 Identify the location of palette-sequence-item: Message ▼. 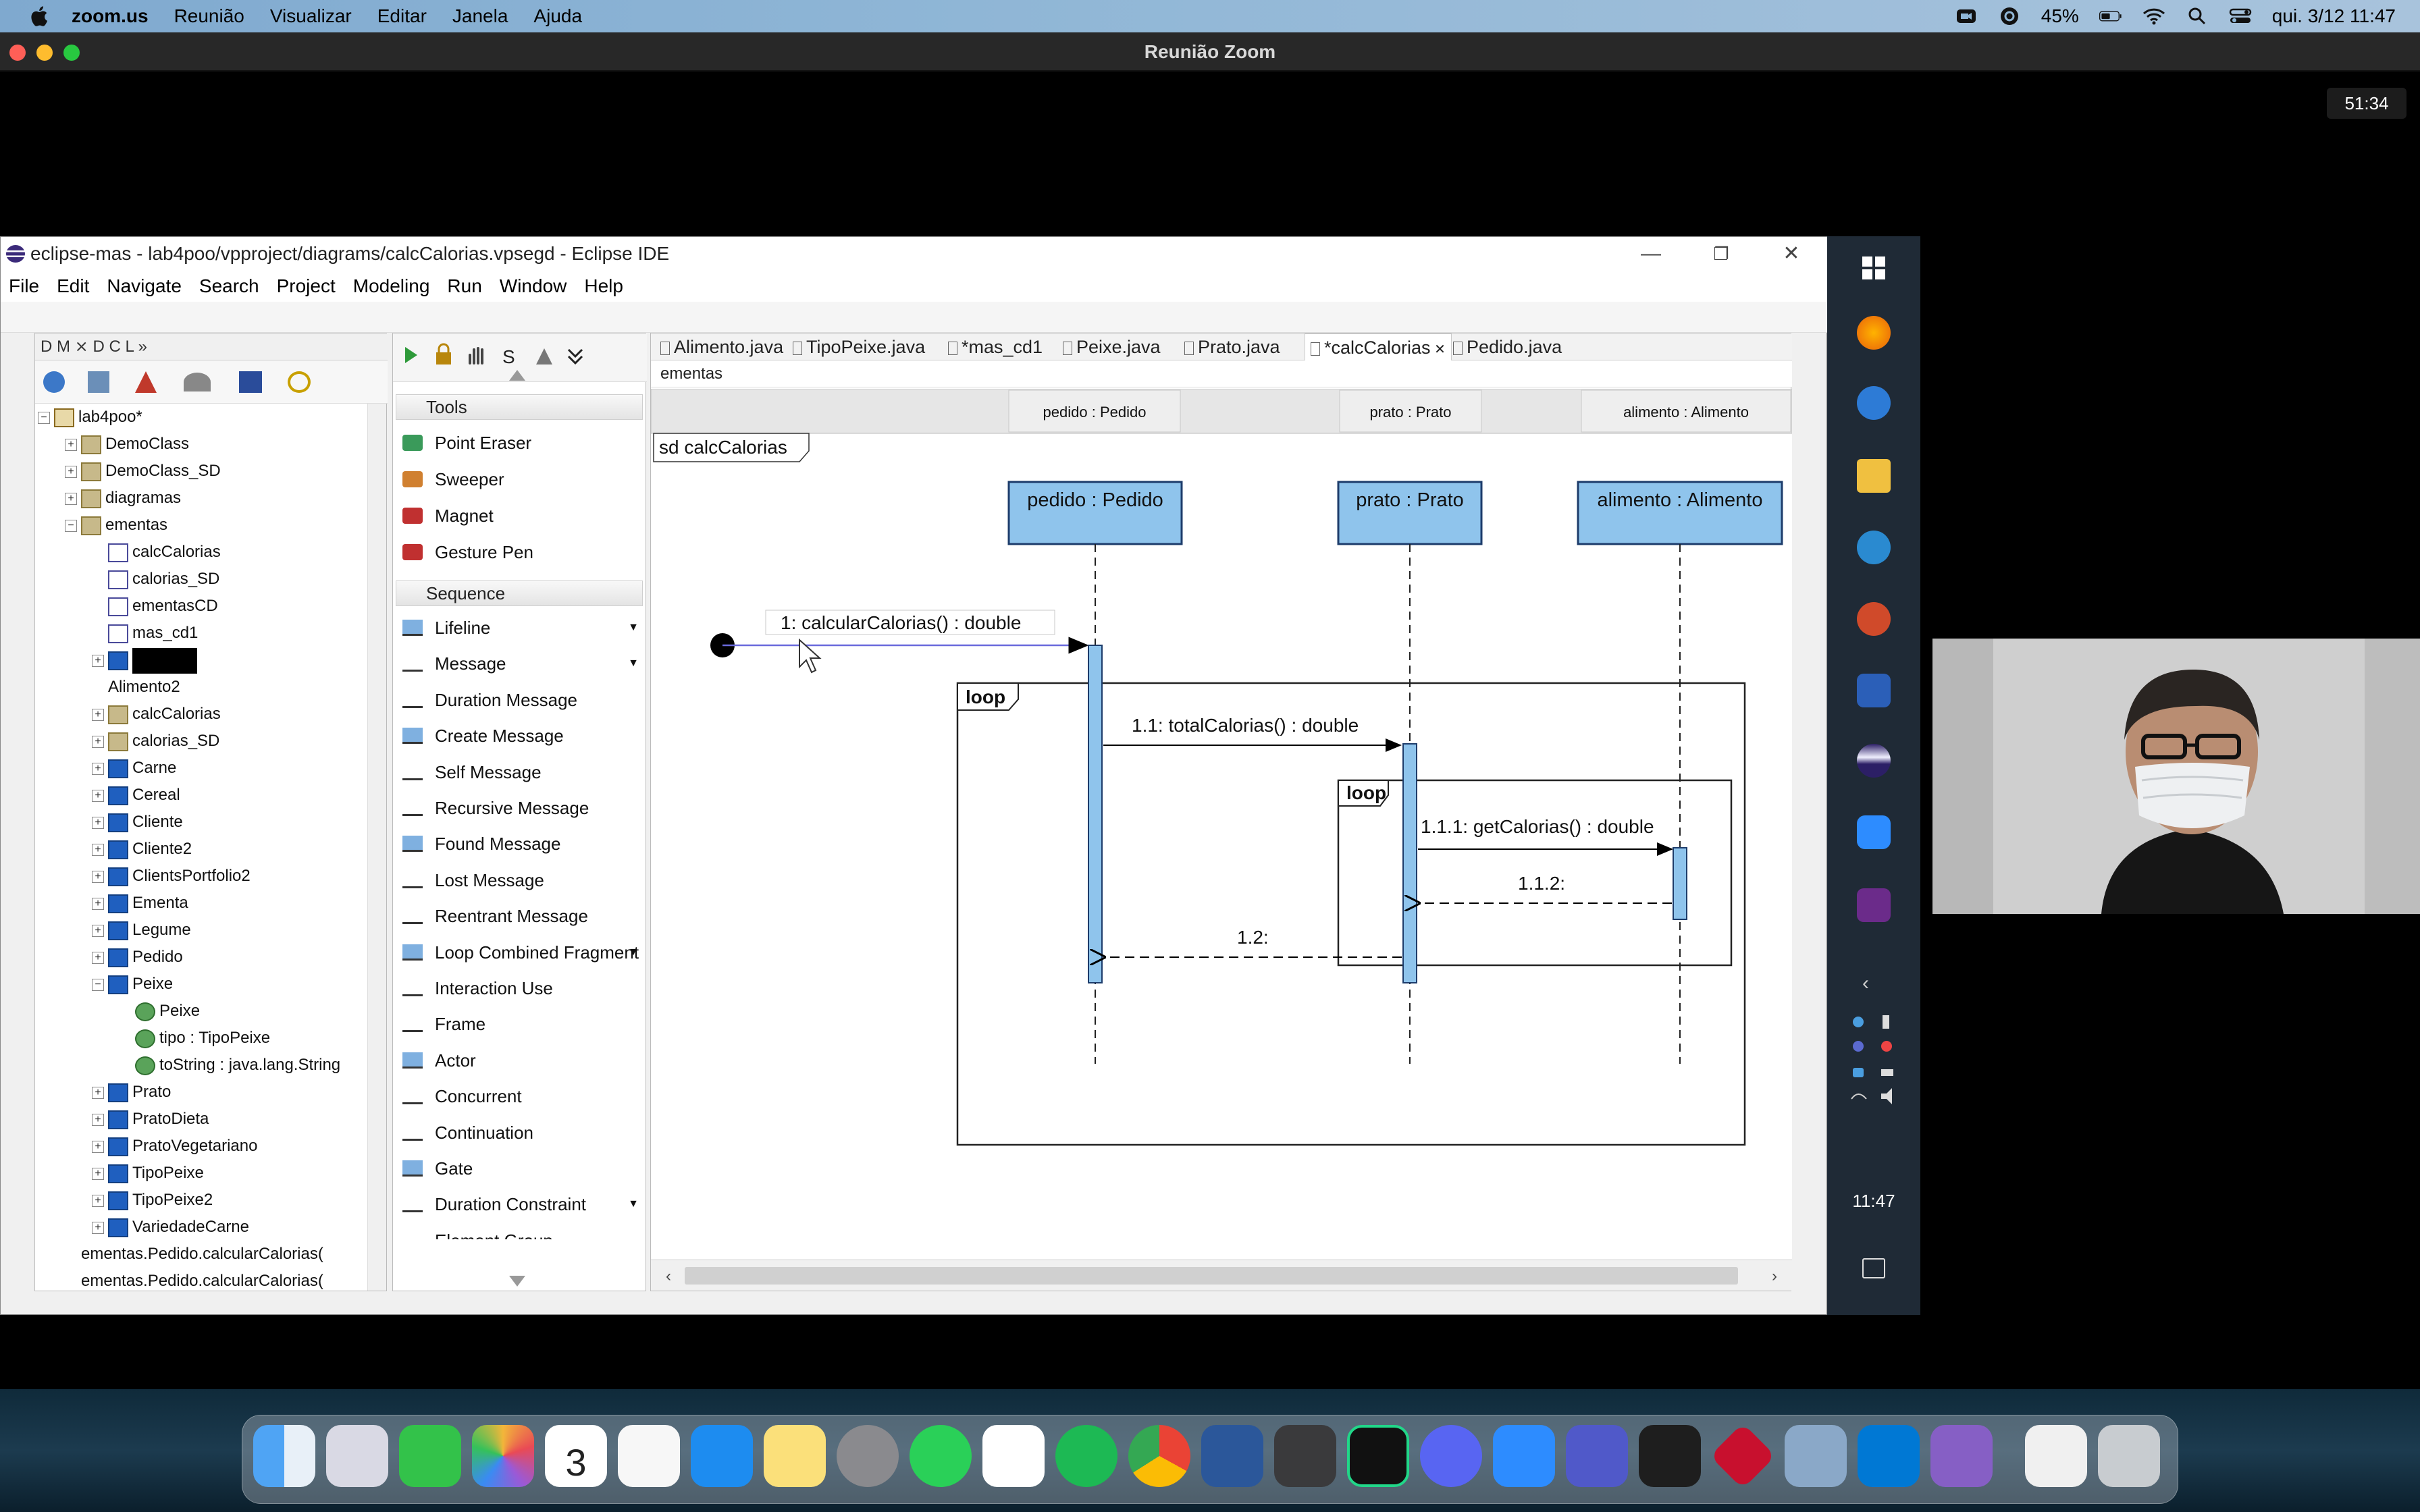
(519, 663).